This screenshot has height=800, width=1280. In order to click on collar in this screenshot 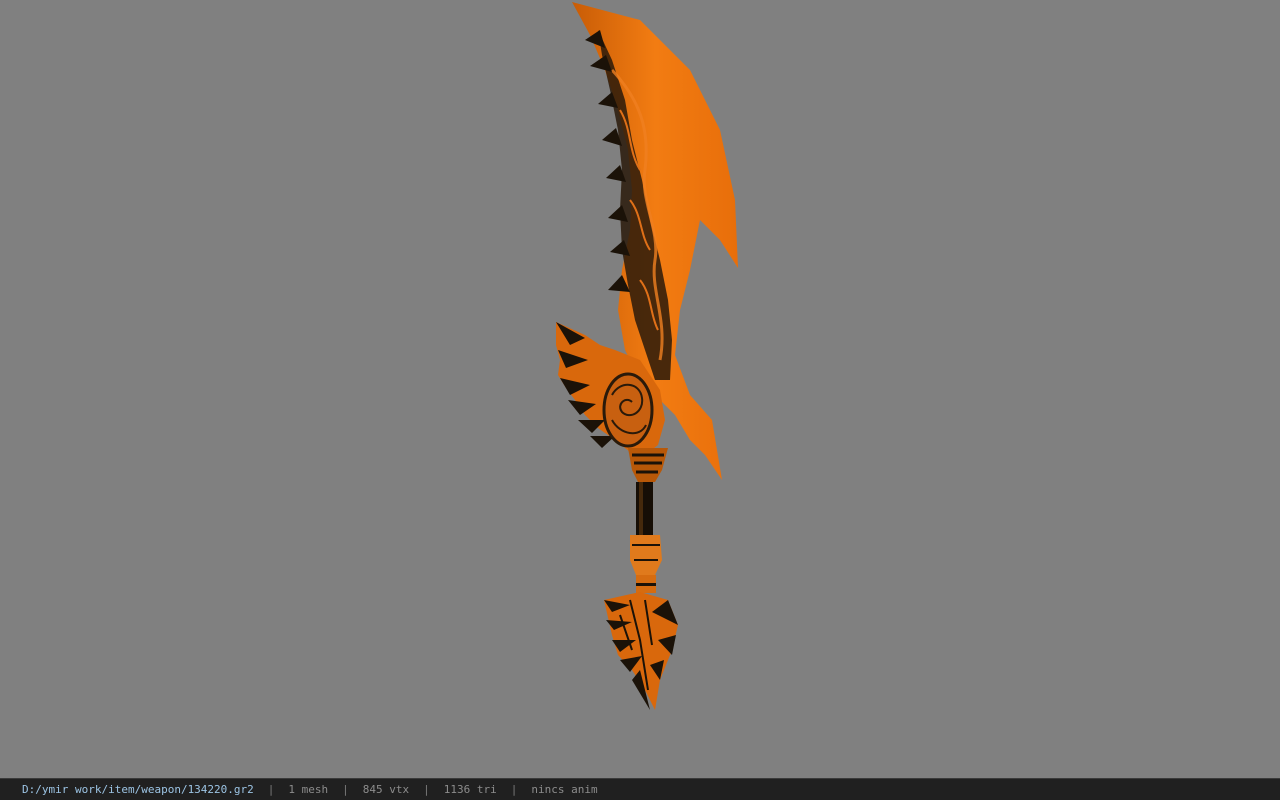, I will do `click(648, 465)`.